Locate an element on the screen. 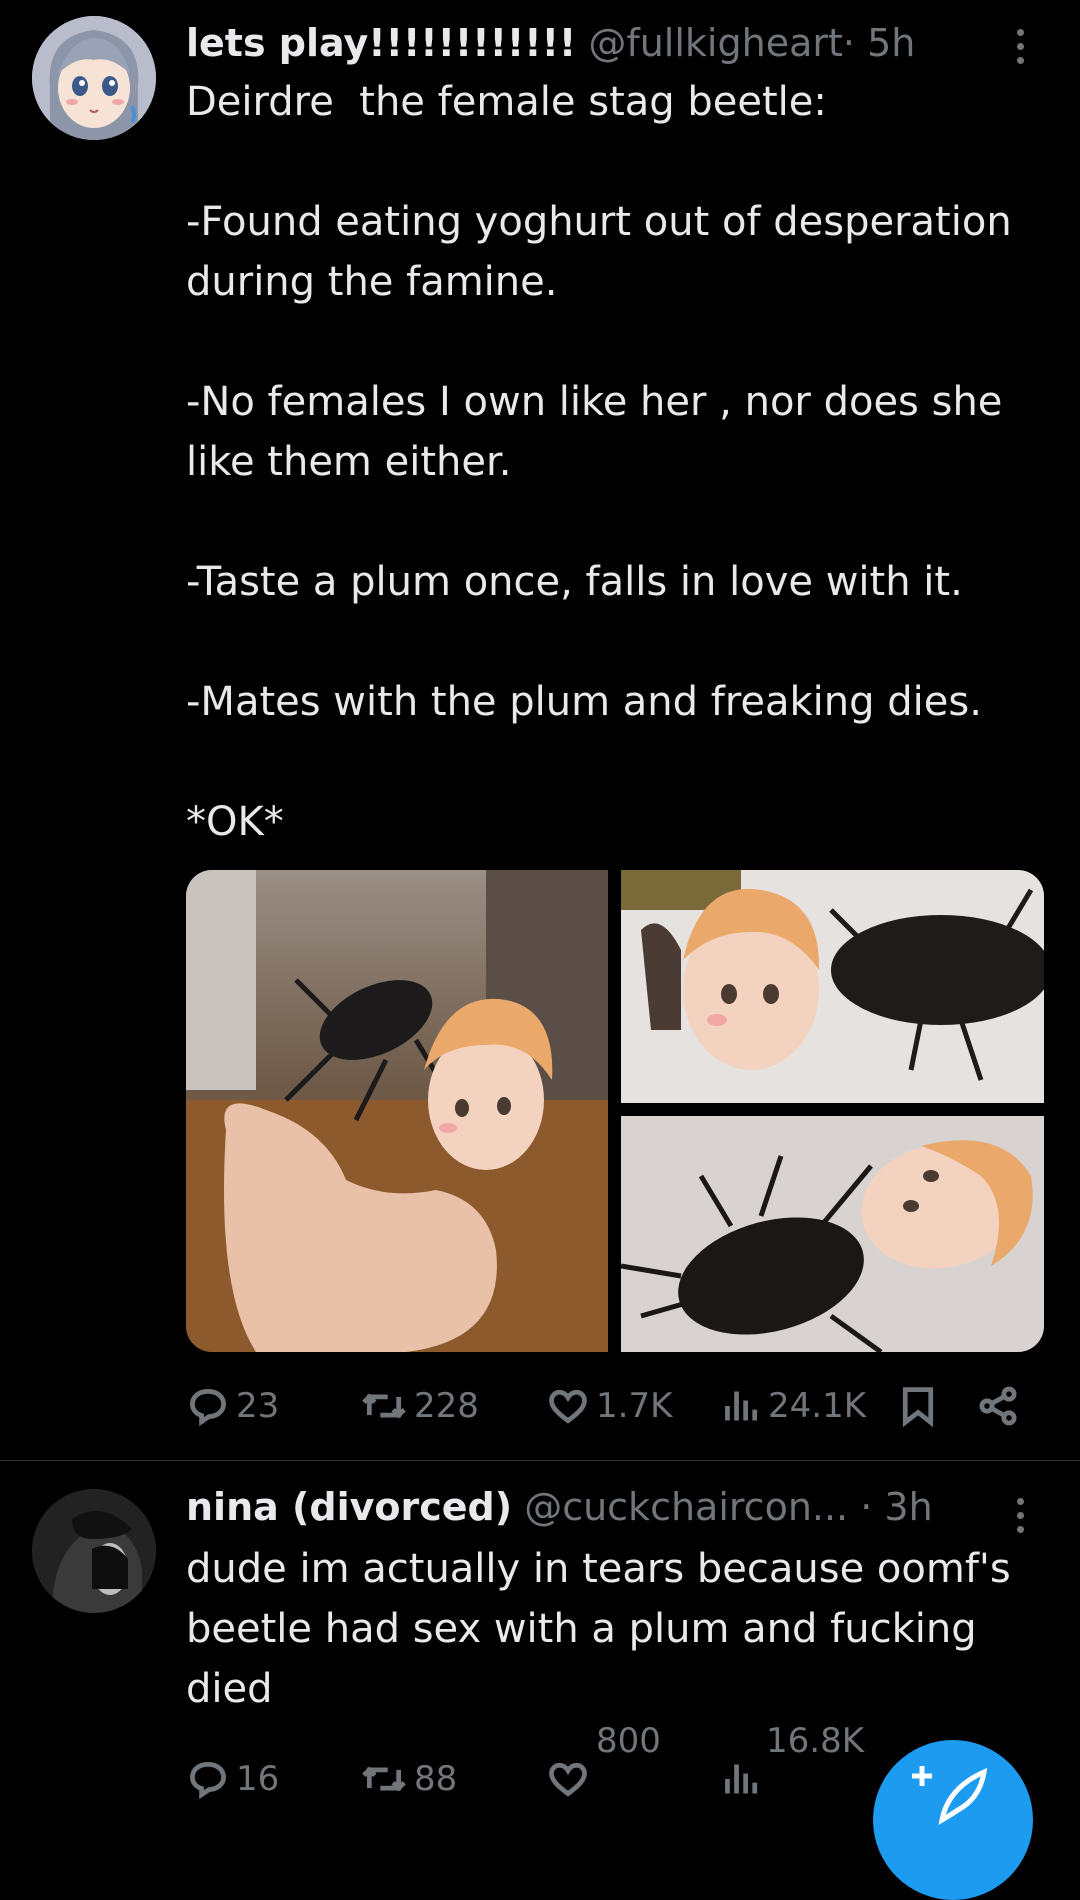 The width and height of the screenshot is (1080, 1900). like-button is located at coordinates (568, 1779).